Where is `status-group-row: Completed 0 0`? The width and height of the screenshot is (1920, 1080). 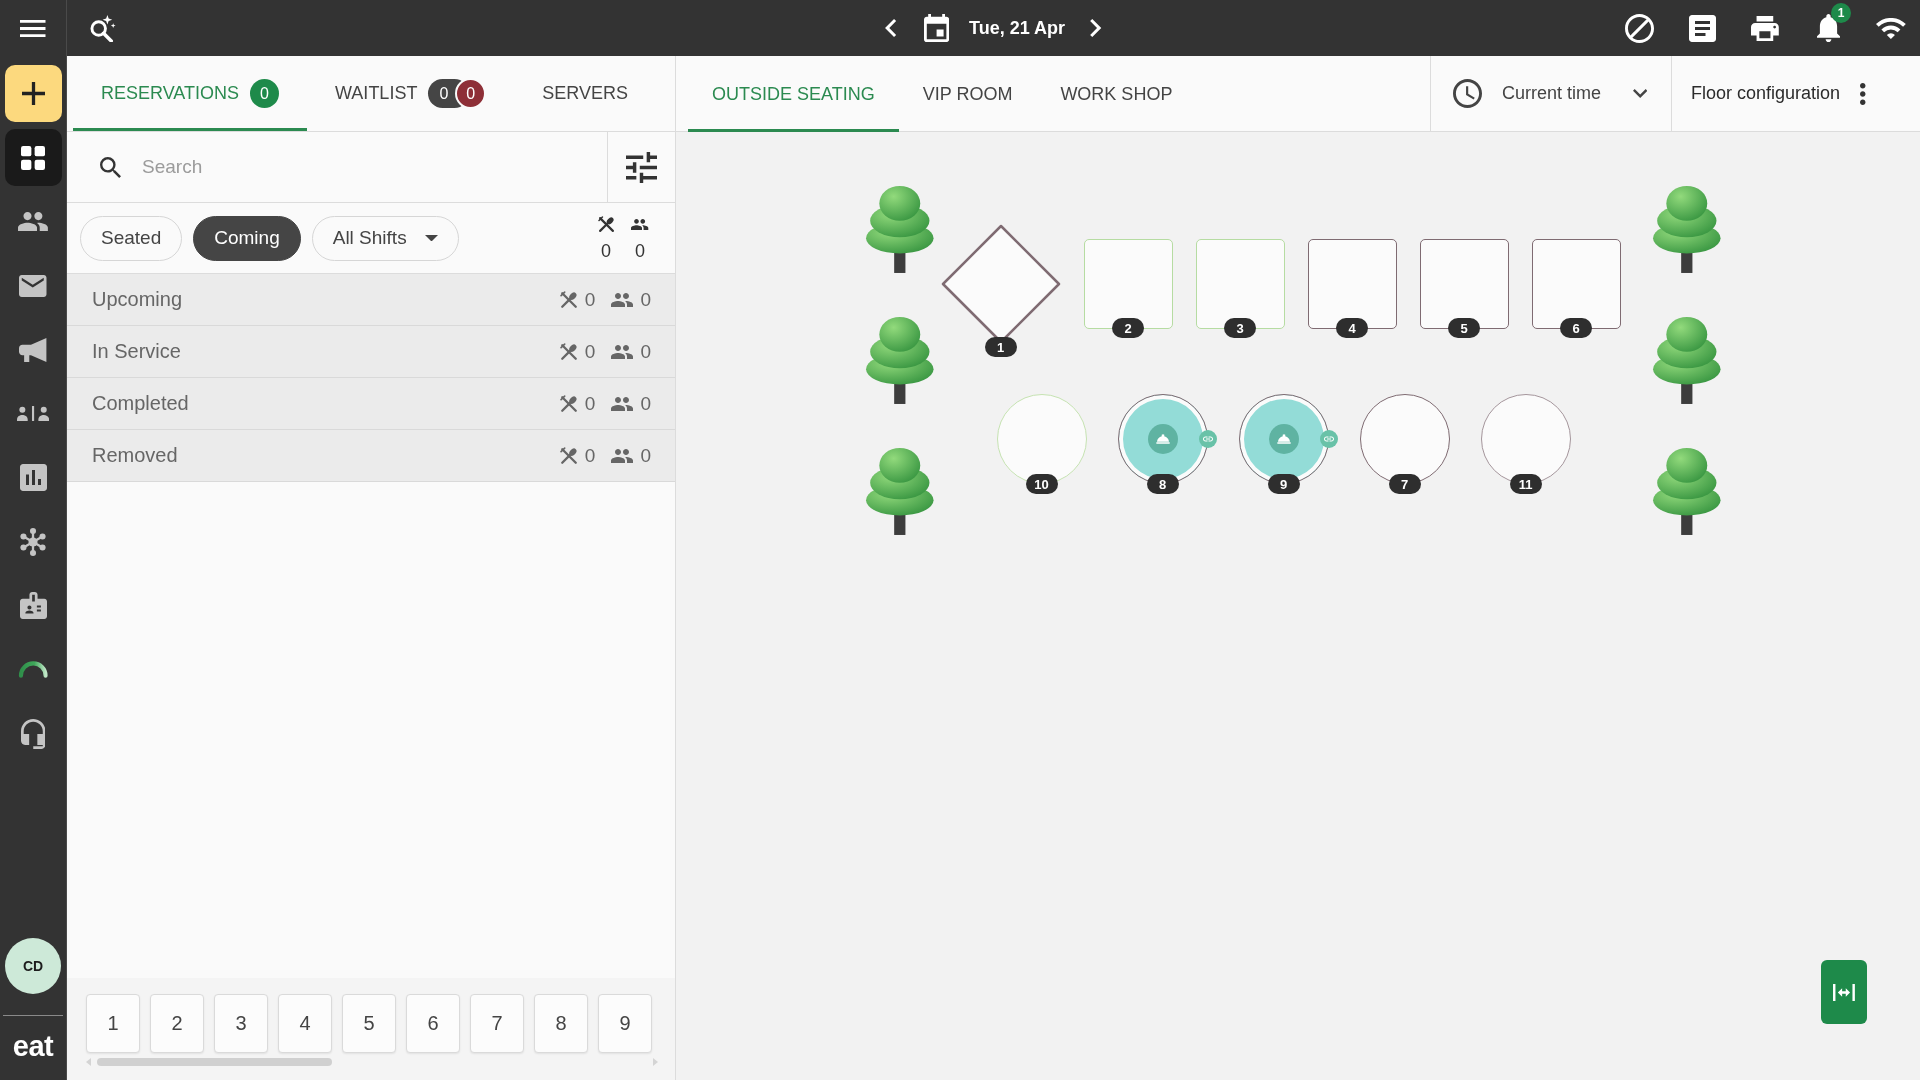 status-group-row: Completed 0 0 is located at coordinates (371, 404).